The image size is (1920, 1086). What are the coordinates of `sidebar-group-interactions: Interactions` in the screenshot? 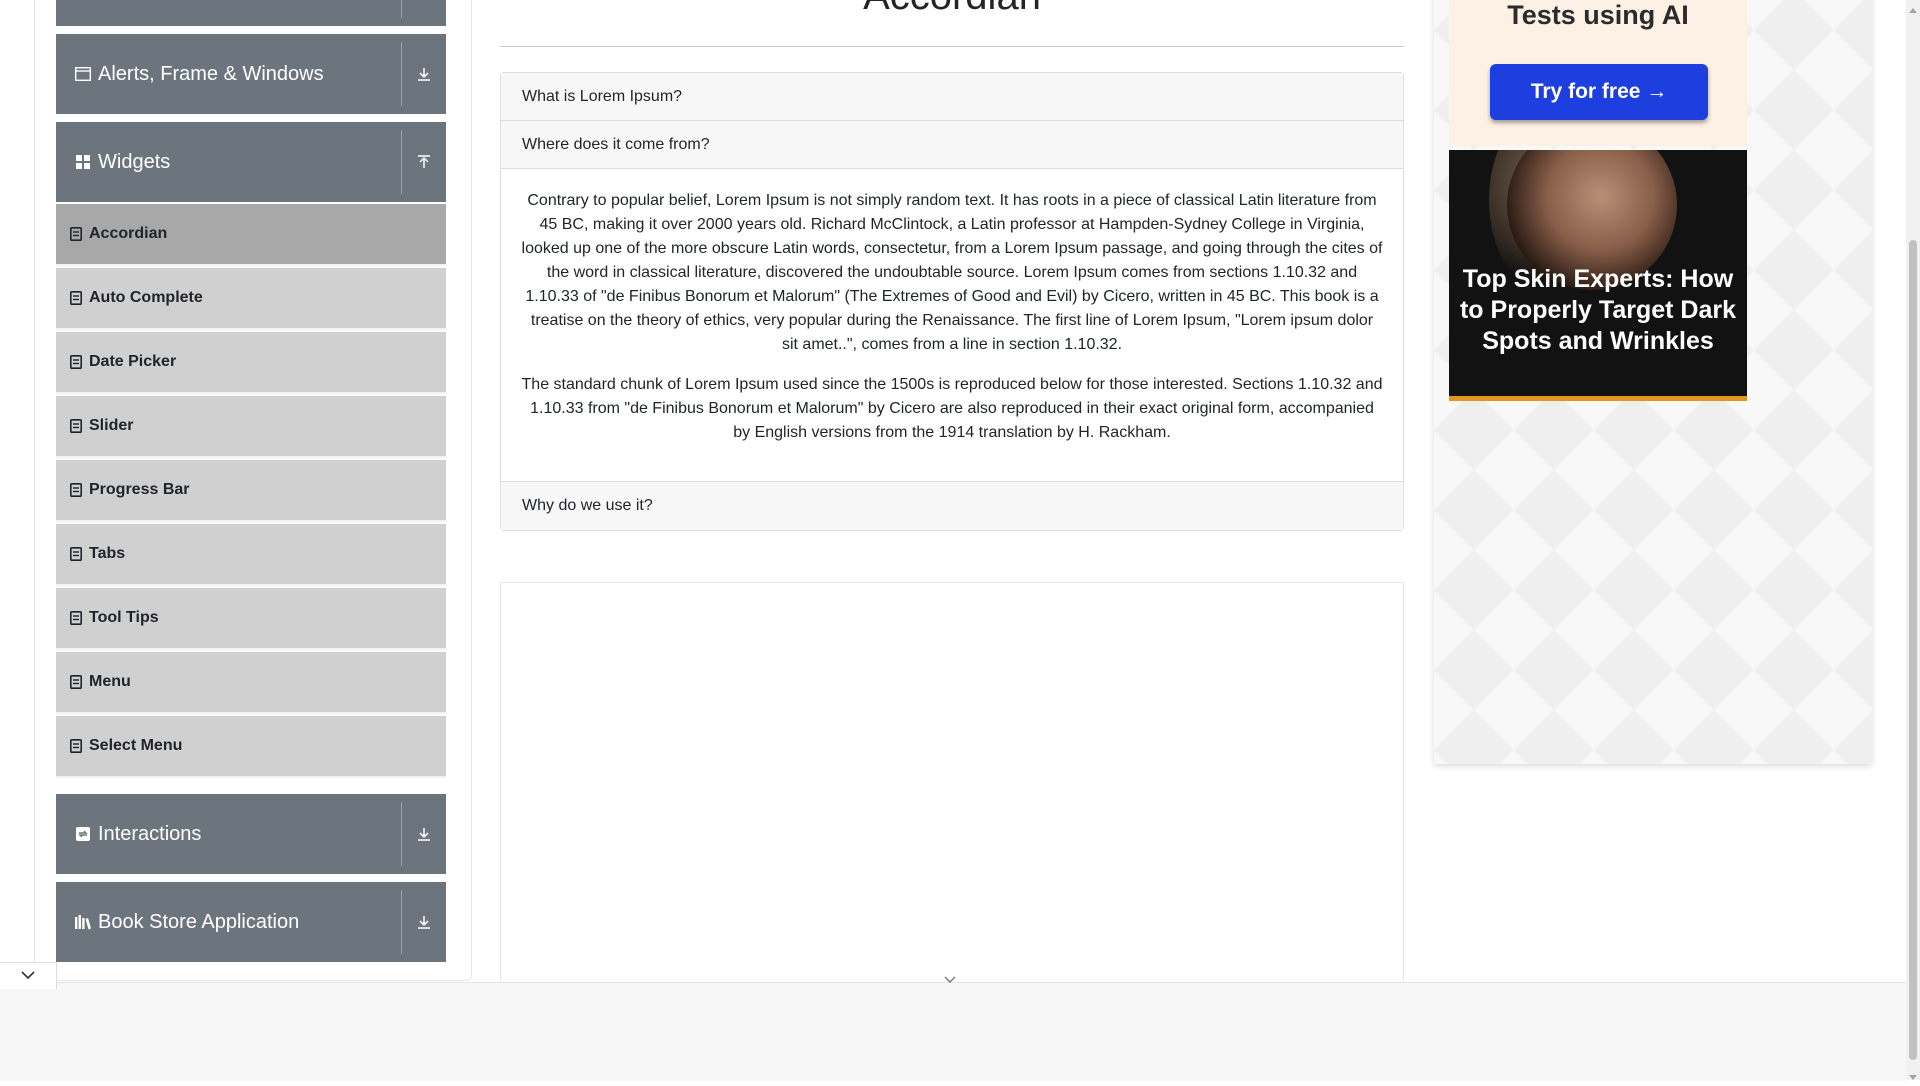 It's located at (251, 834).